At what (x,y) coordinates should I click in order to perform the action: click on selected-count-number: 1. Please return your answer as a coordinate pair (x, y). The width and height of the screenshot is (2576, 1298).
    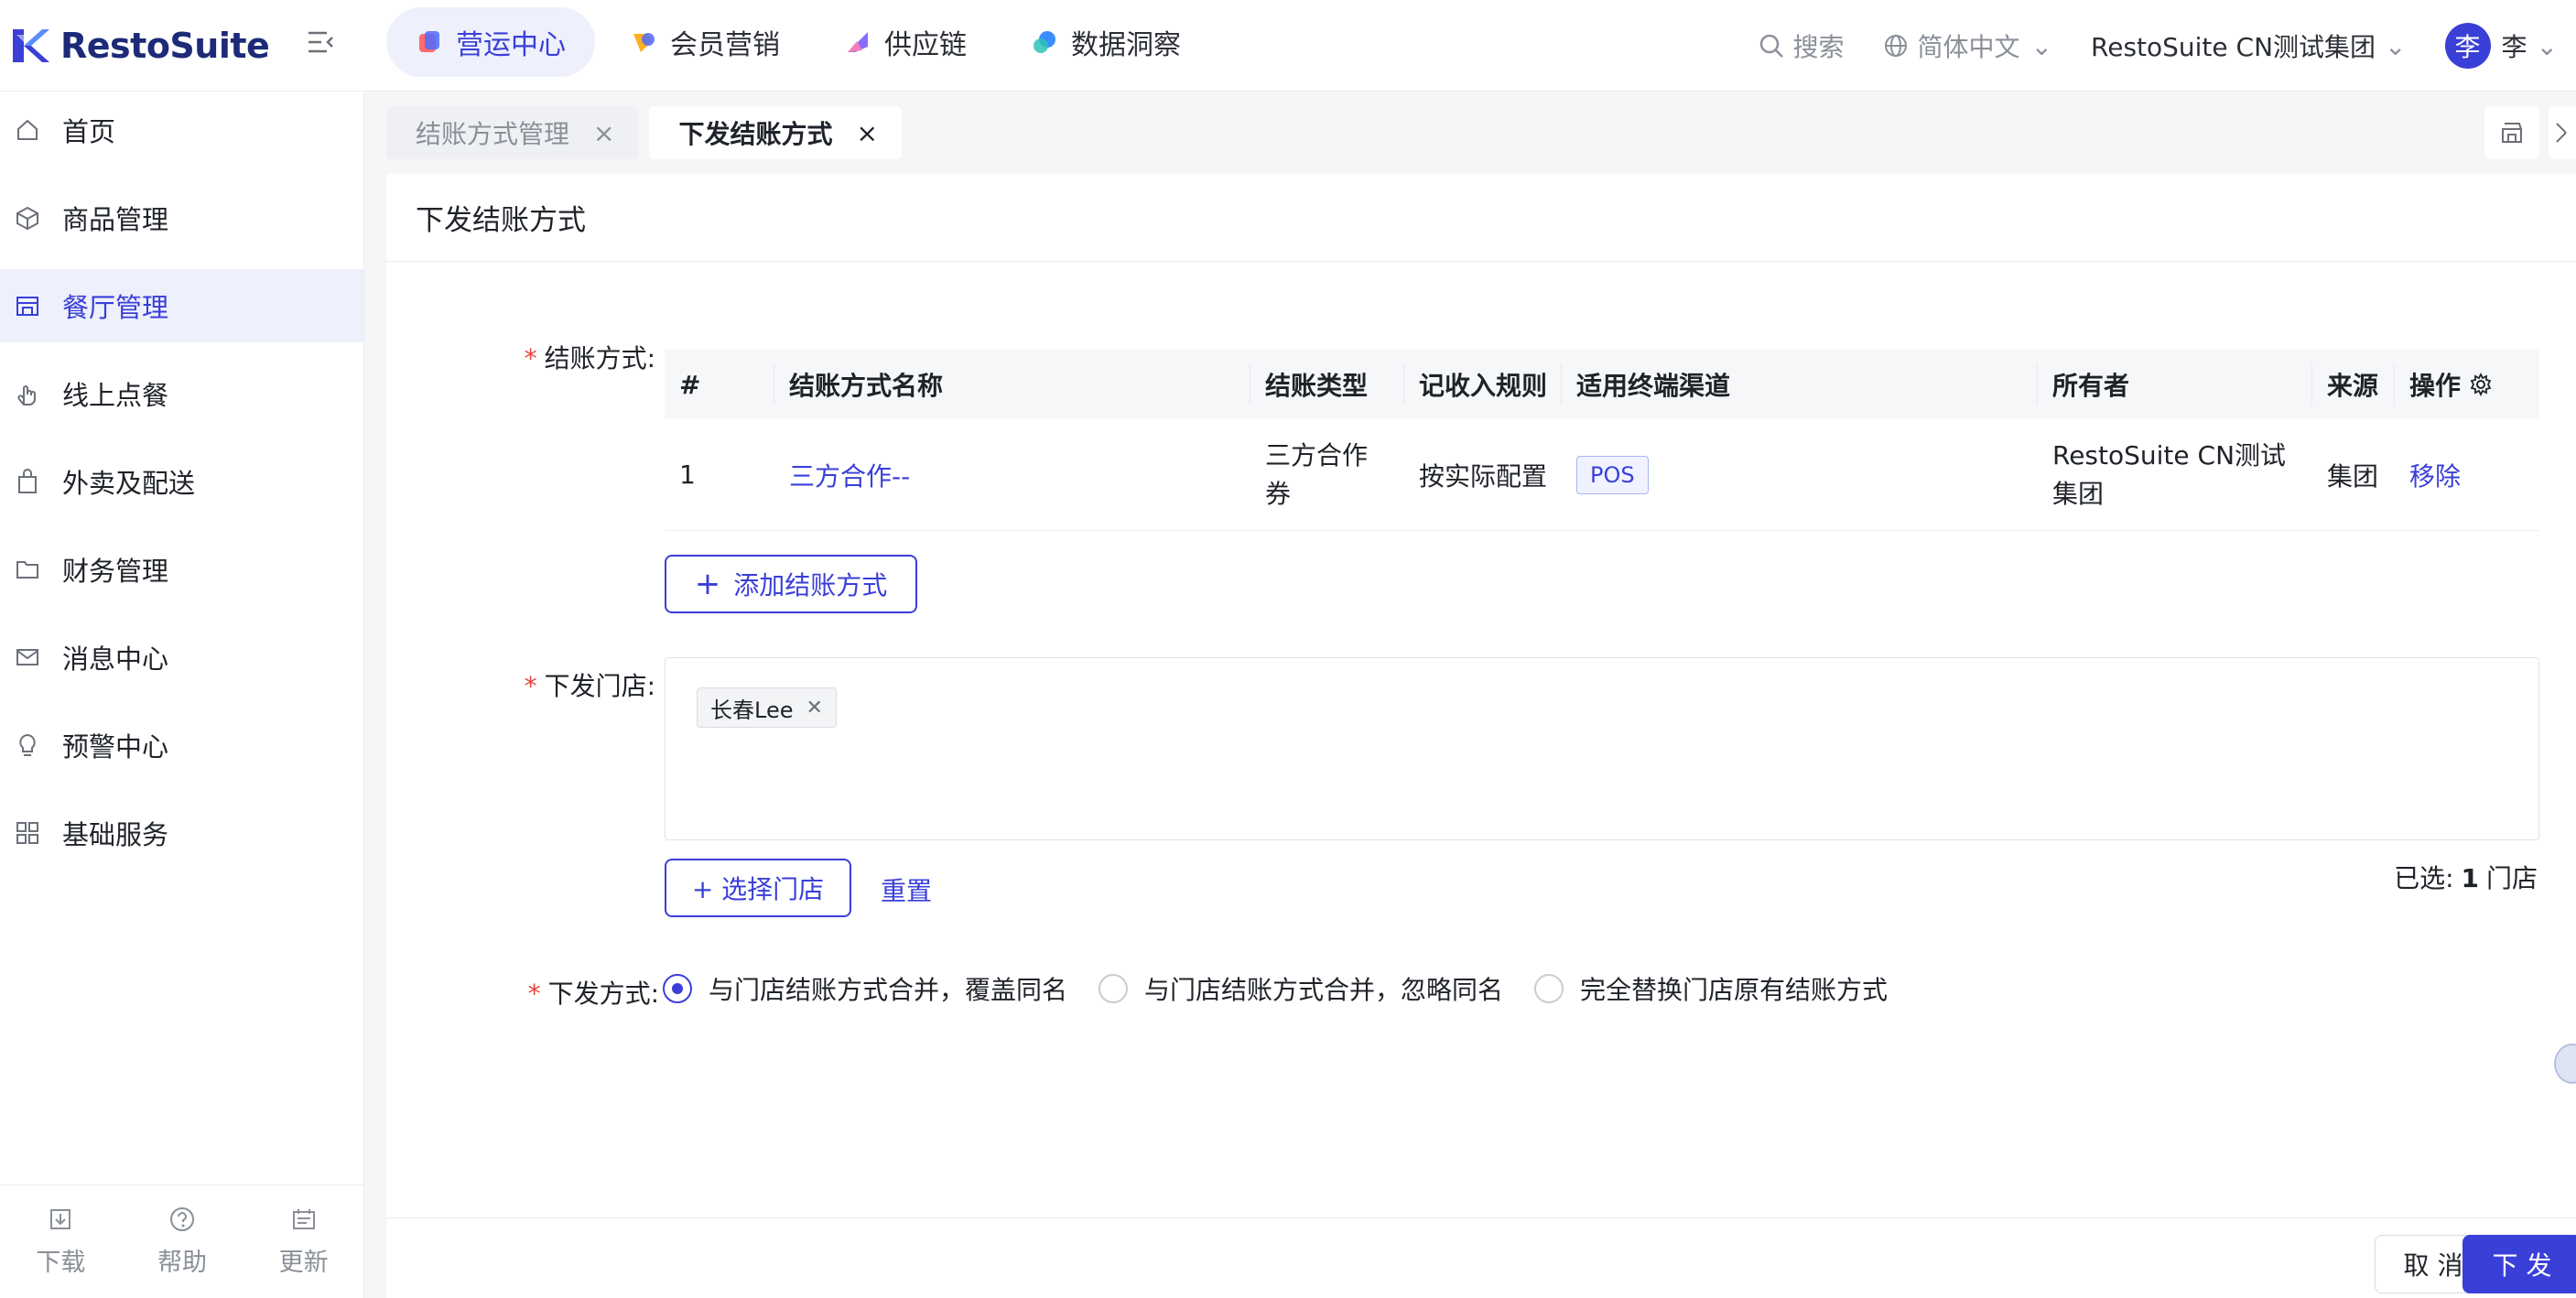
    Looking at the image, I should click on (2470, 878).